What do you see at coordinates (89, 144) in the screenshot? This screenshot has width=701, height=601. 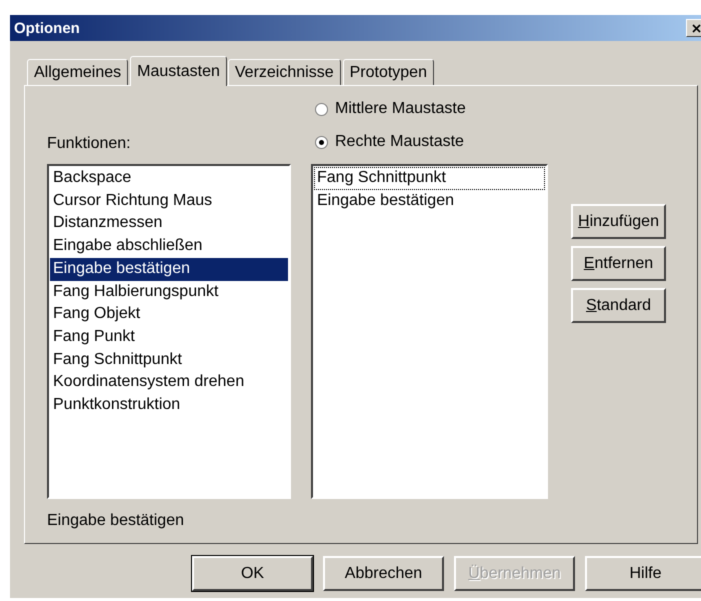 I see `list-label: Funktionen:` at bounding box center [89, 144].